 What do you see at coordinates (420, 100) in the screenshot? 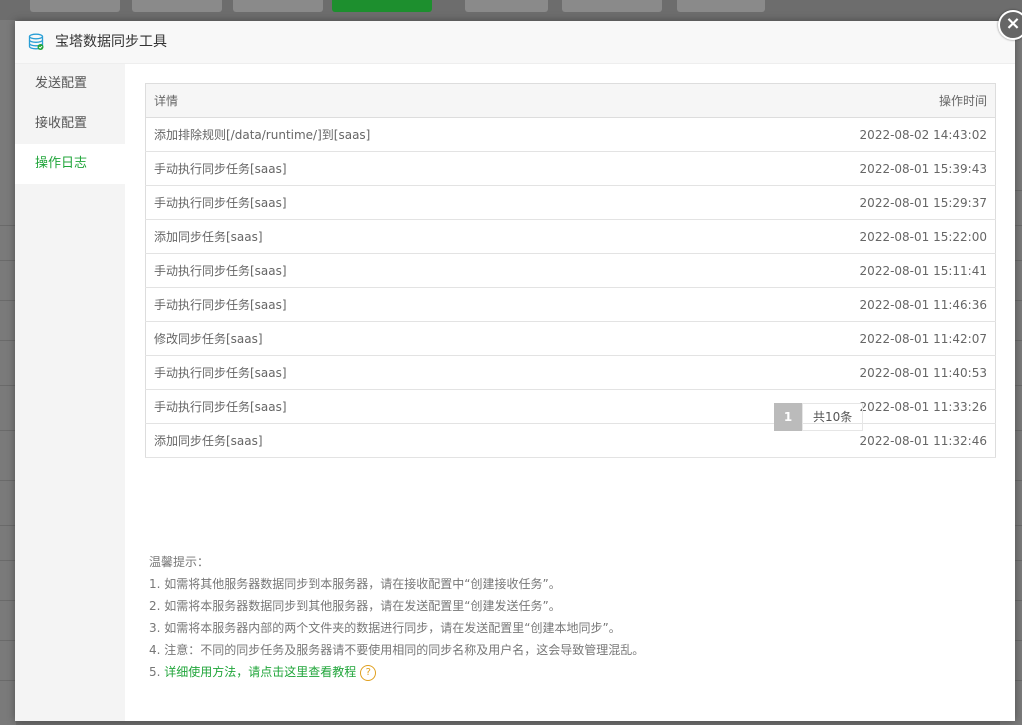
I see `column-header-detail: 详情` at bounding box center [420, 100].